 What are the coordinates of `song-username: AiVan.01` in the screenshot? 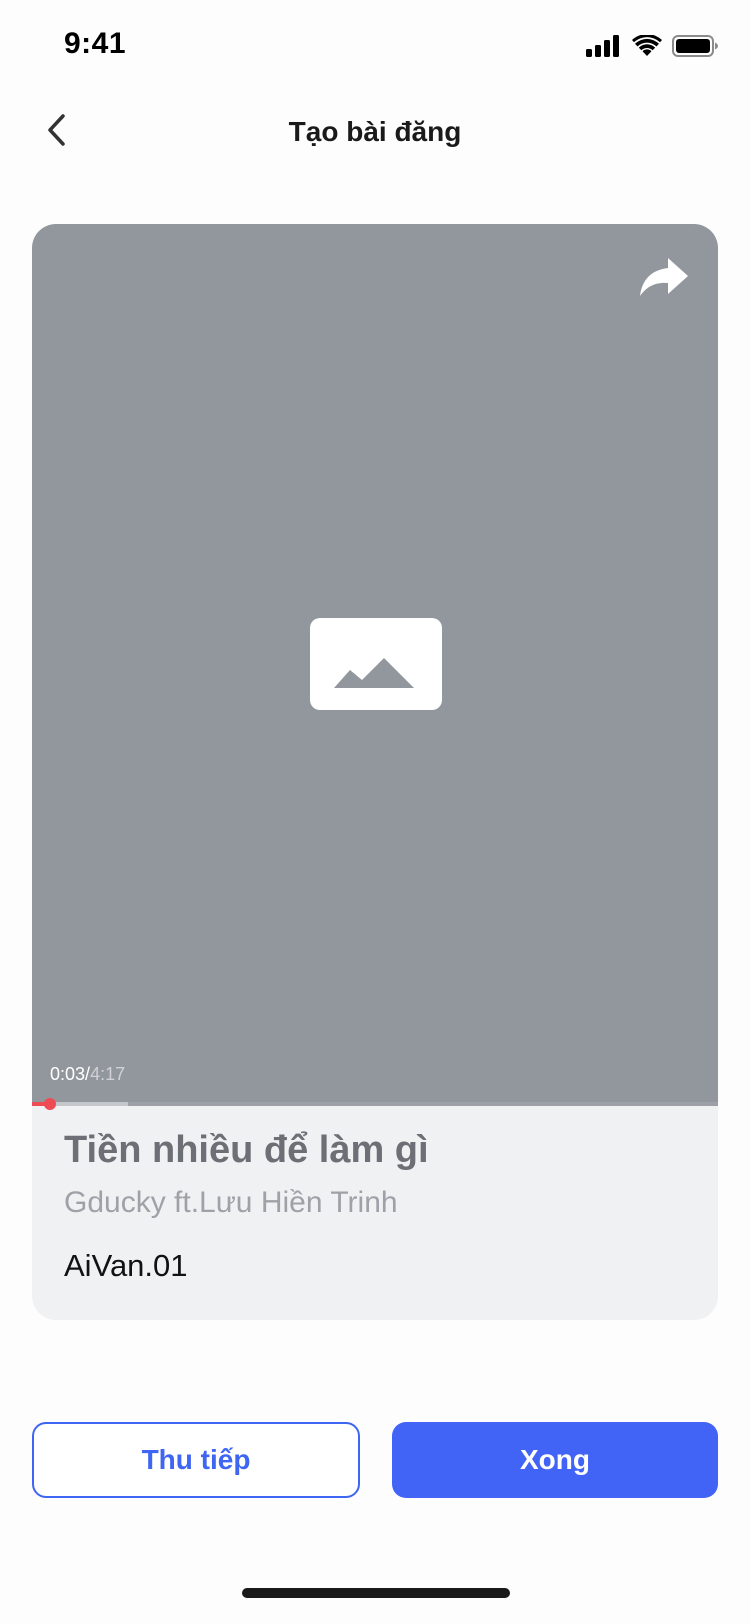 It's located at (126, 1265).